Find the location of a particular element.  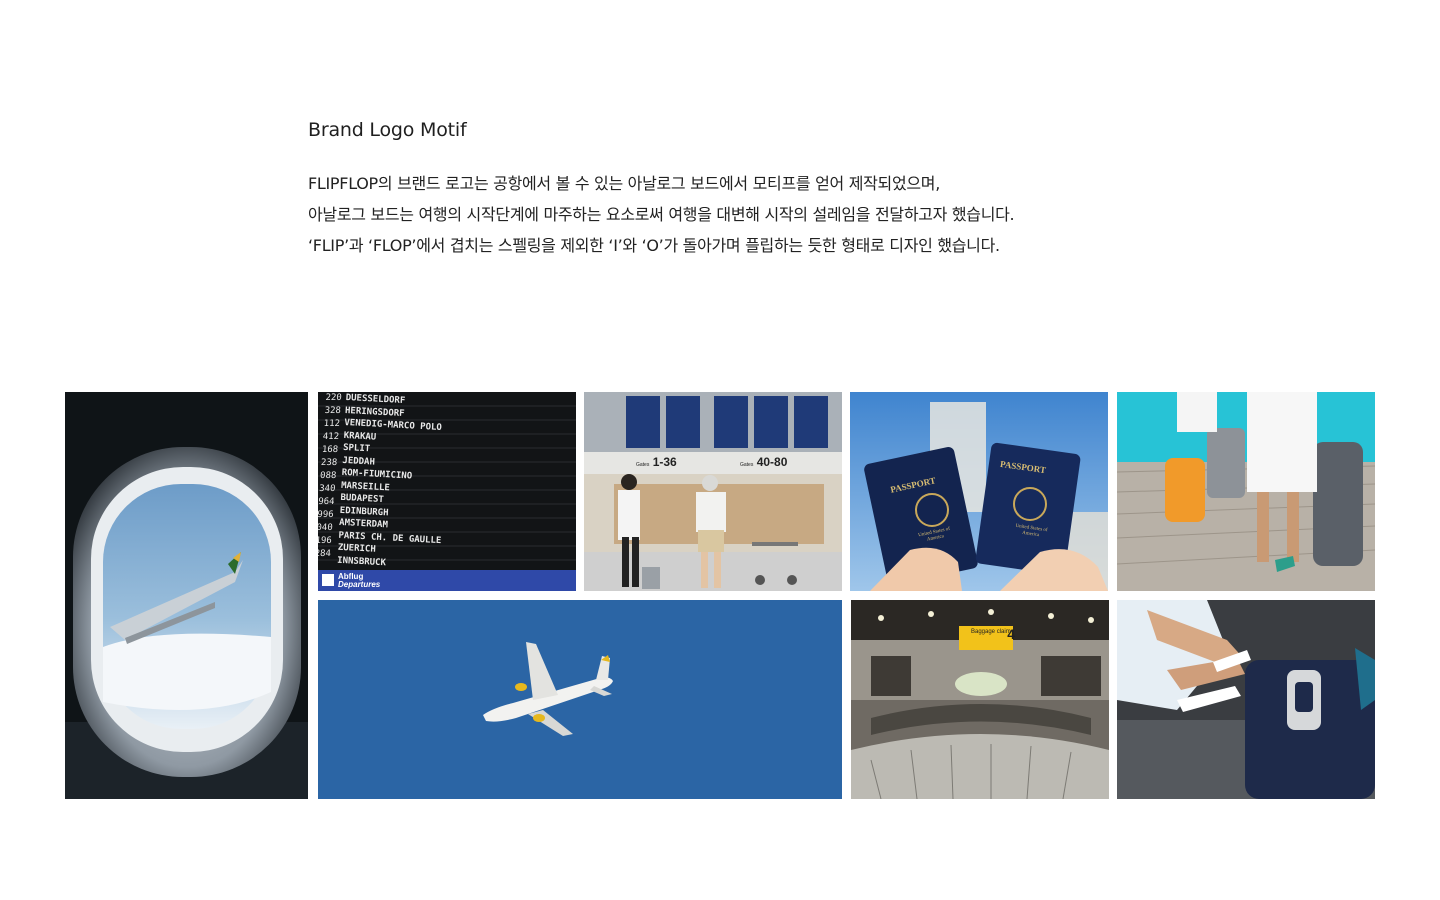

baggage-sign: Baggage claim 4 is located at coordinates (993, 634).